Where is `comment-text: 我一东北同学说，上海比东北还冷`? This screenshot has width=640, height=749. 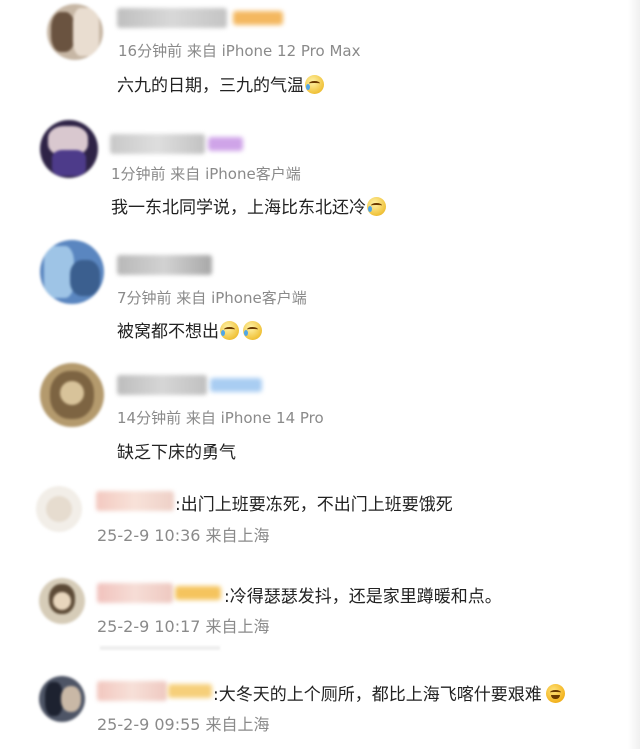 comment-text: 我一东北同学说，上海比东北还冷 is located at coordinates (248, 205).